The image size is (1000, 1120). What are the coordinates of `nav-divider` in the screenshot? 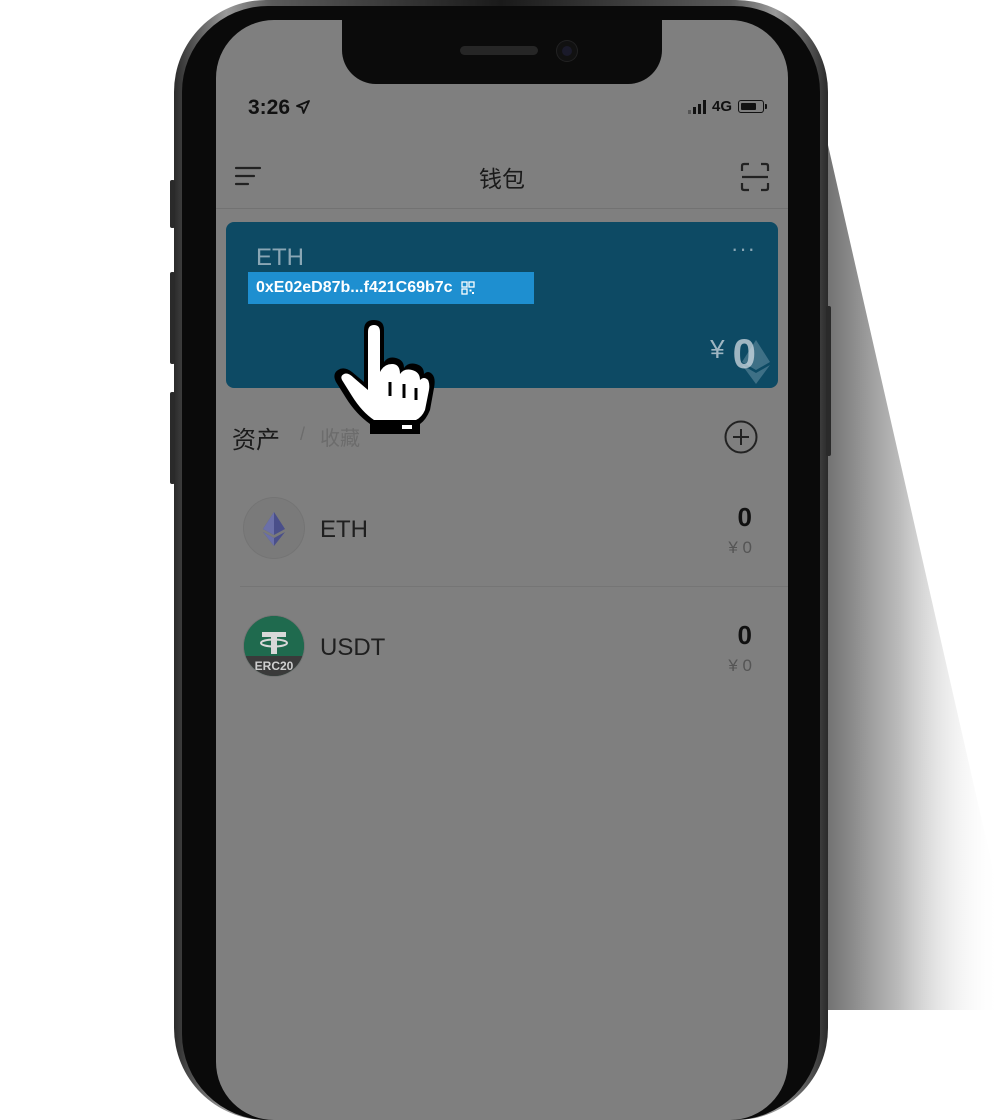 It's located at (502, 208).